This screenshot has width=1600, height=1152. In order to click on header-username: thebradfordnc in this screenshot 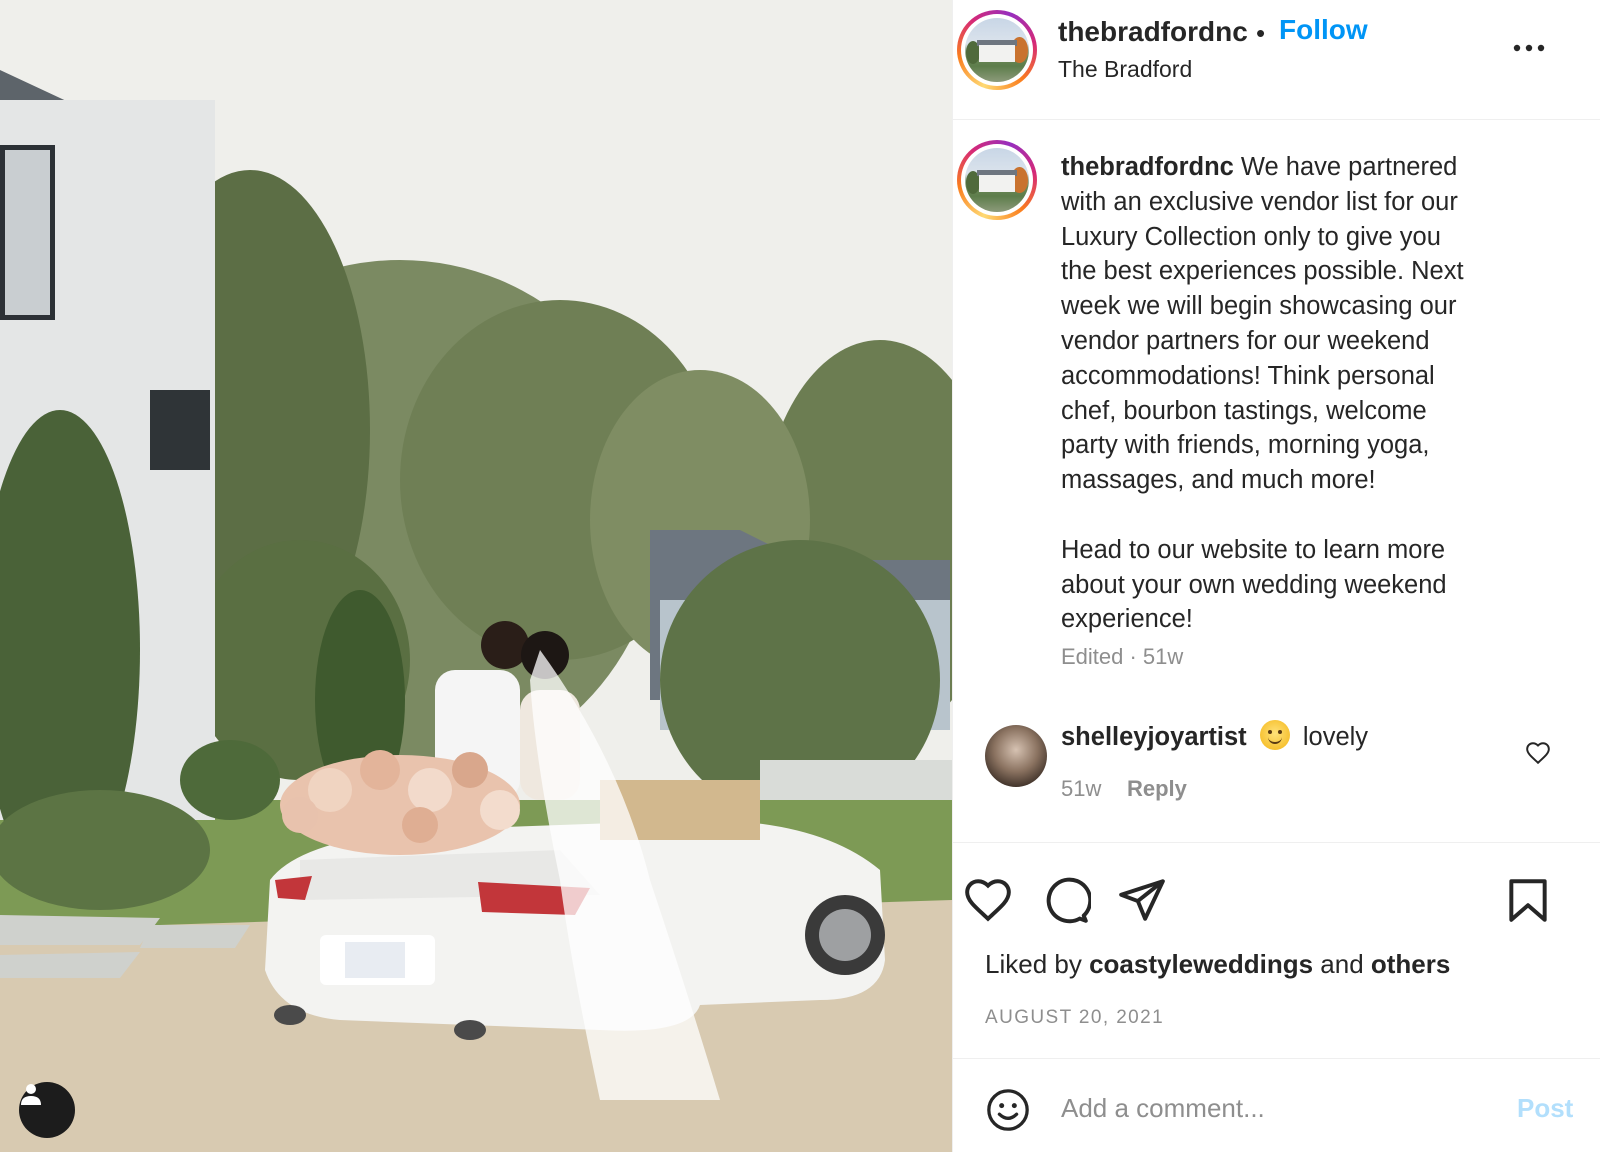, I will do `click(1153, 32)`.